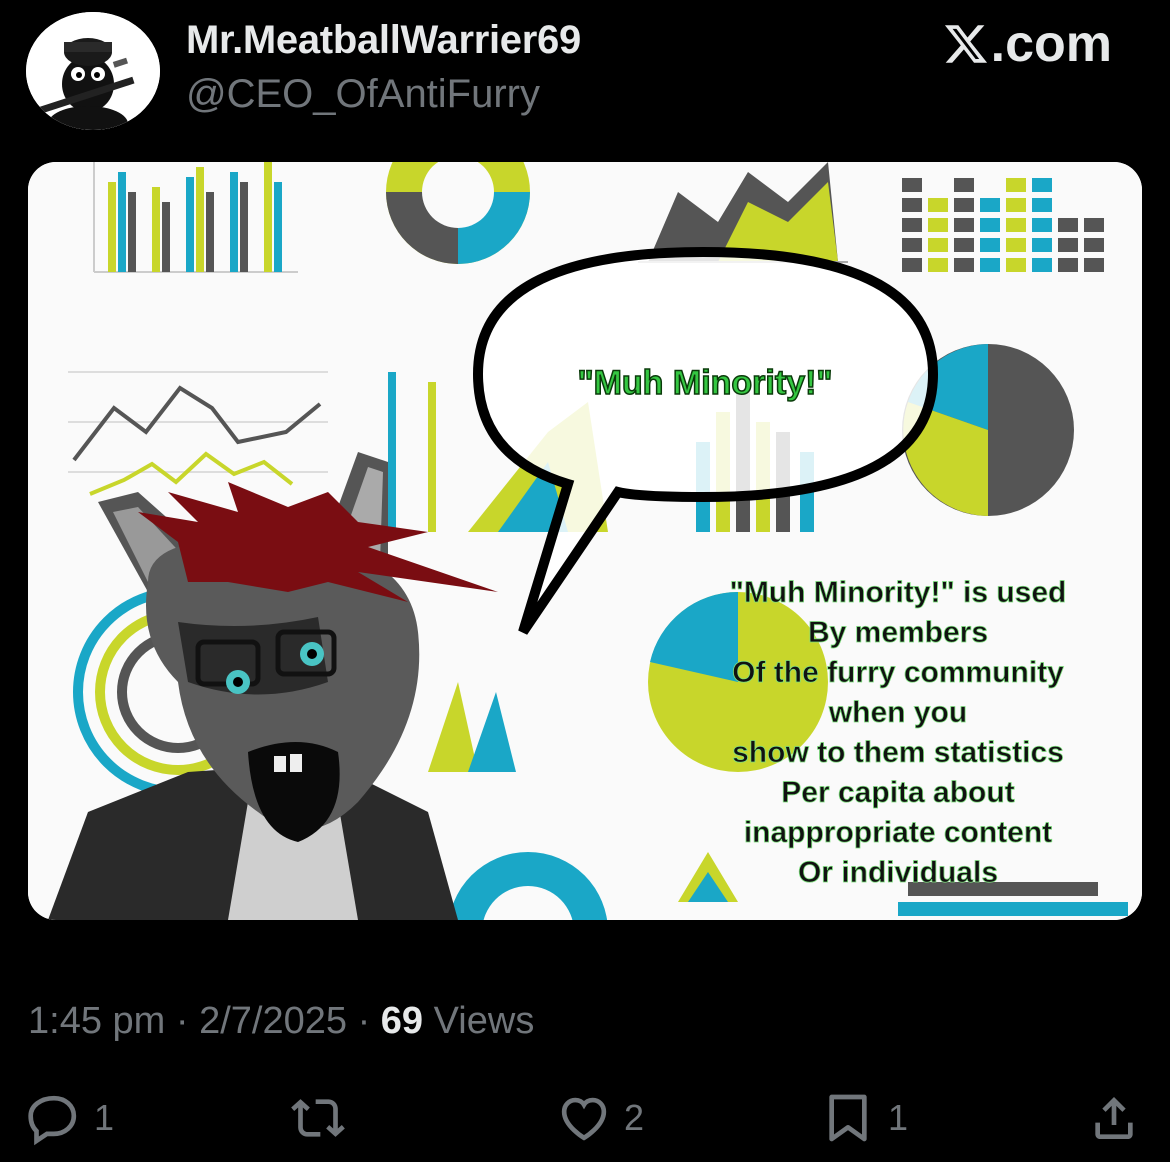 The width and height of the screenshot is (1170, 1162). I want to click on repost-button, so click(324, 1118).